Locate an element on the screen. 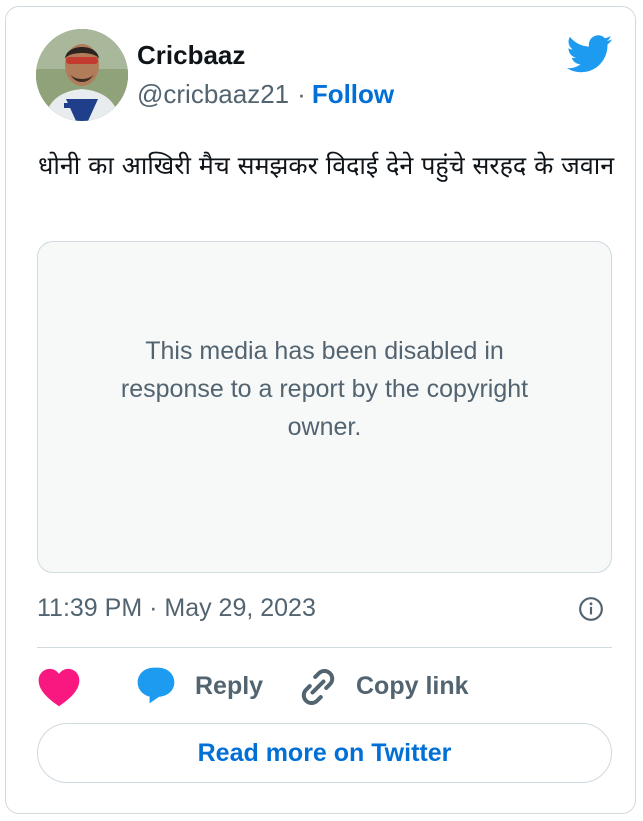 Image resolution: width=643 pixels, height=821 pixels. tweet-timestamp: 11:39 PM · May 29, 2023 is located at coordinates (176, 608).